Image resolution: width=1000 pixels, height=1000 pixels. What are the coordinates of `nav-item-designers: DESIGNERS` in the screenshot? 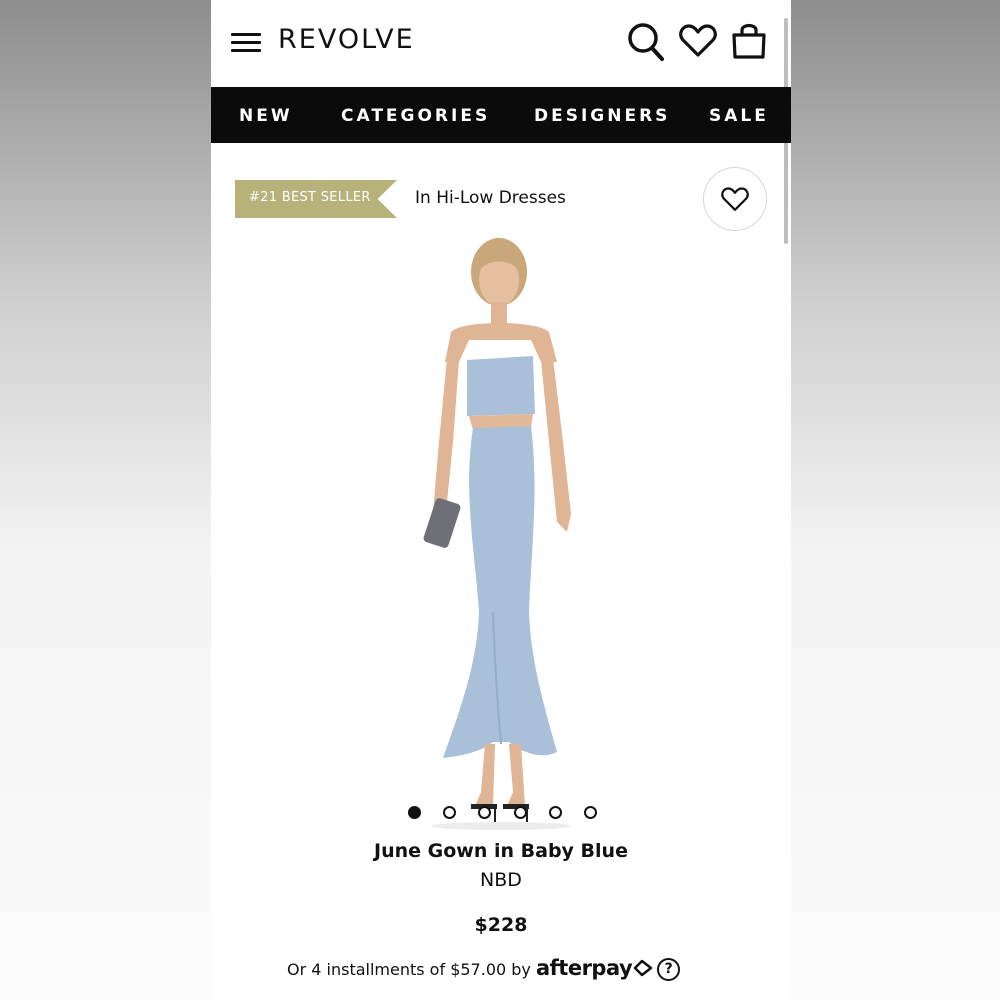 It's located at (602, 116).